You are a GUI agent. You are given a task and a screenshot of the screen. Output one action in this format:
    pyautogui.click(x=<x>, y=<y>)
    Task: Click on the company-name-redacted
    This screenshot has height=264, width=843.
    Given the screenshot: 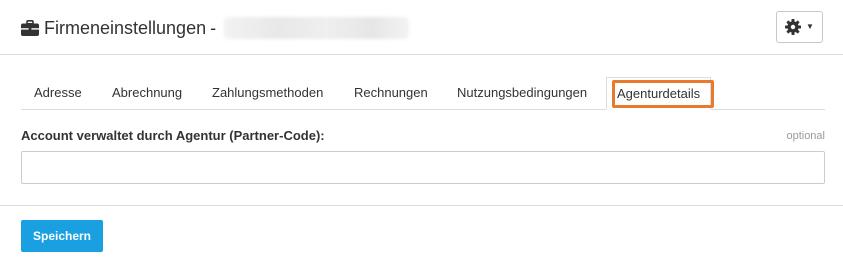 What is the action you would take?
    pyautogui.click(x=317, y=28)
    